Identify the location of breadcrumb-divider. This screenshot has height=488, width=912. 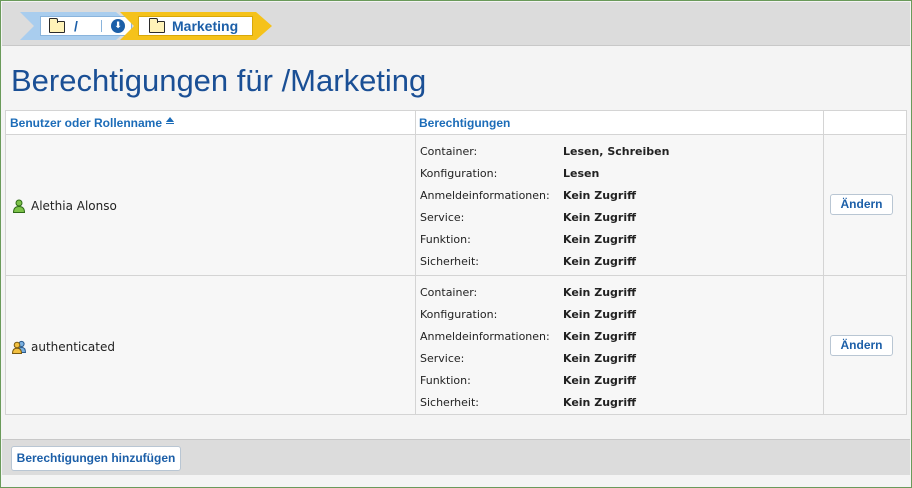
(101, 26).